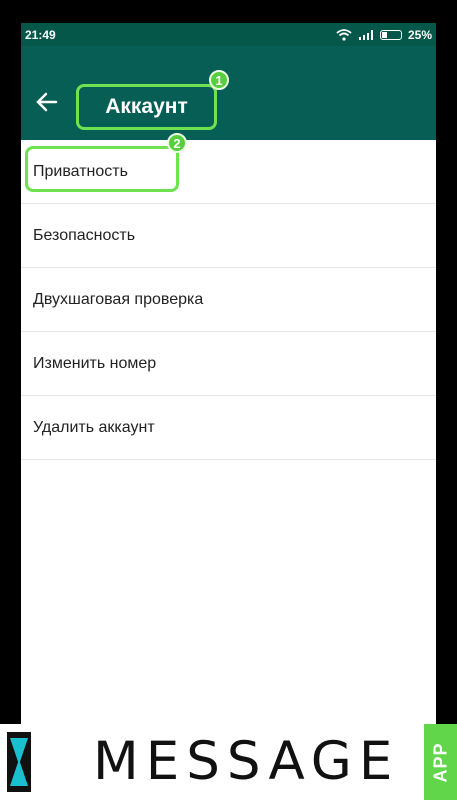 This screenshot has height=800, width=457. Describe the element at coordinates (228, 300) in the screenshot. I see `menu-item-two-step: Двухшаговая проверка` at that location.